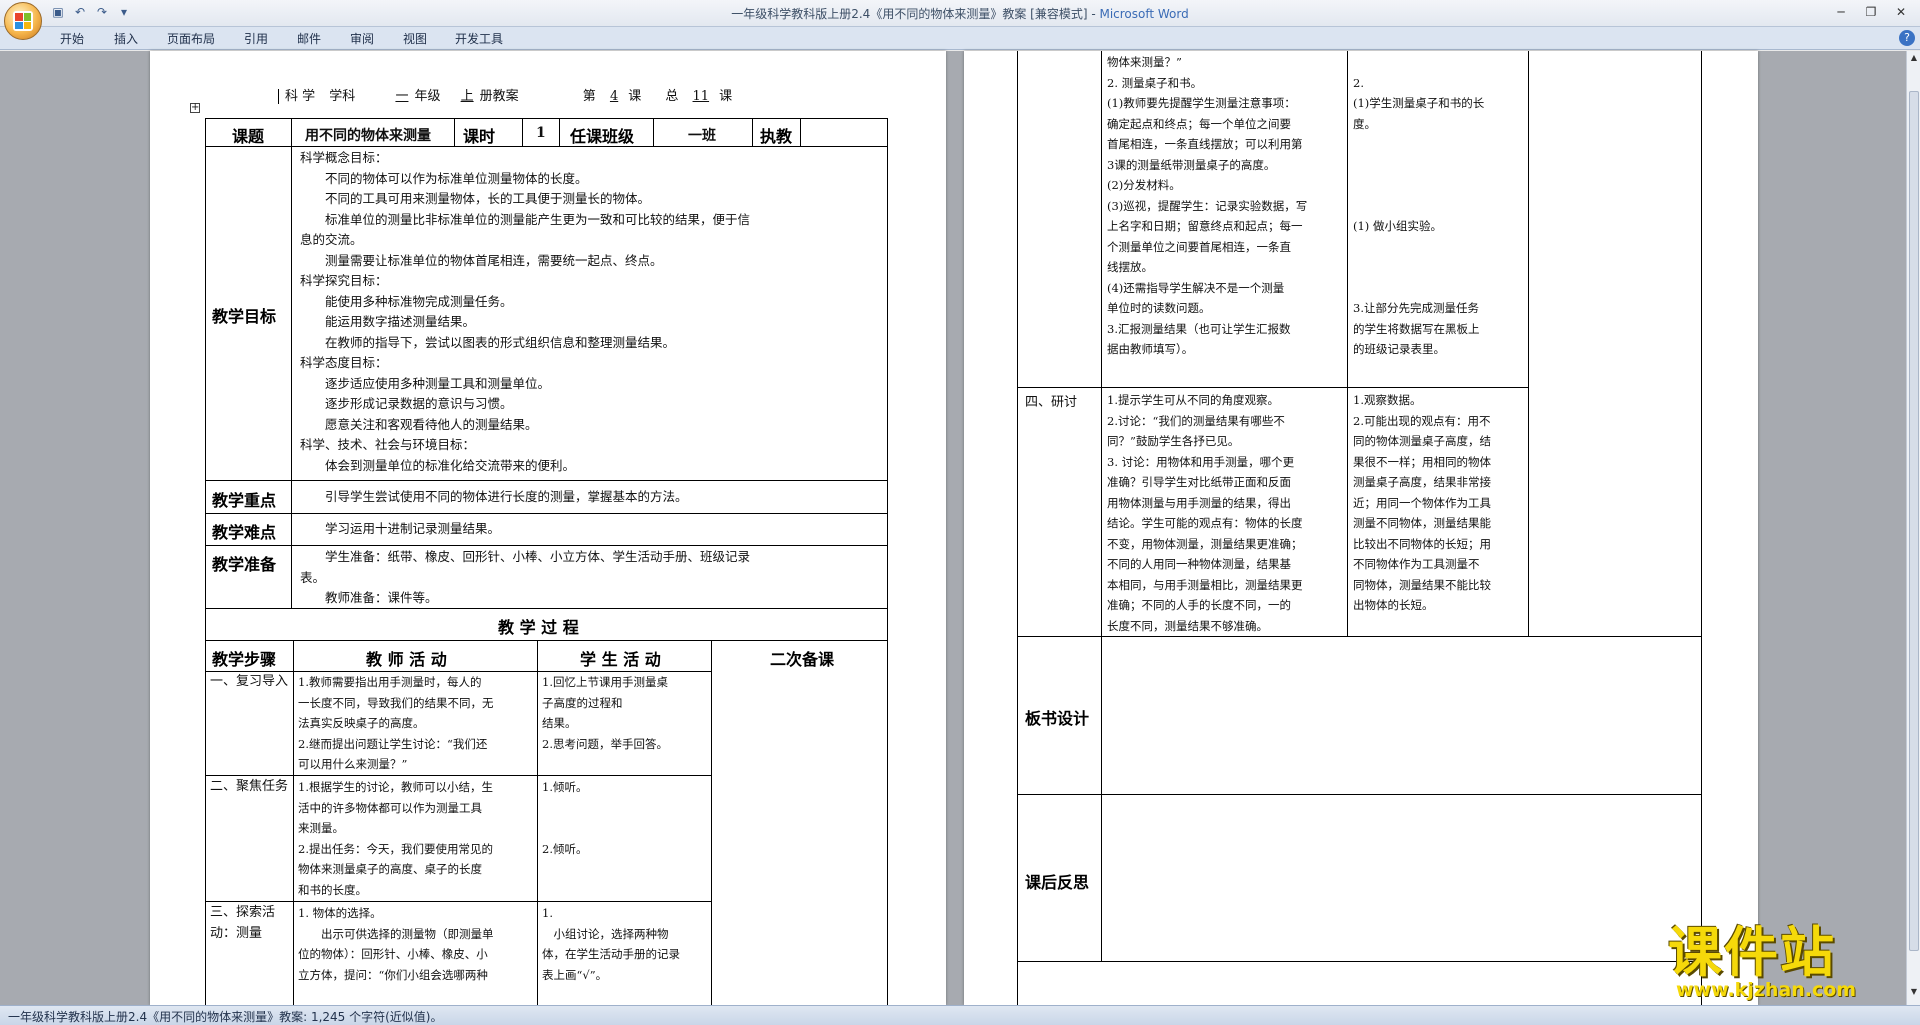 This screenshot has width=1920, height=1025. Describe the element at coordinates (541, 133) in the screenshot. I see `hours-value: 1` at that location.